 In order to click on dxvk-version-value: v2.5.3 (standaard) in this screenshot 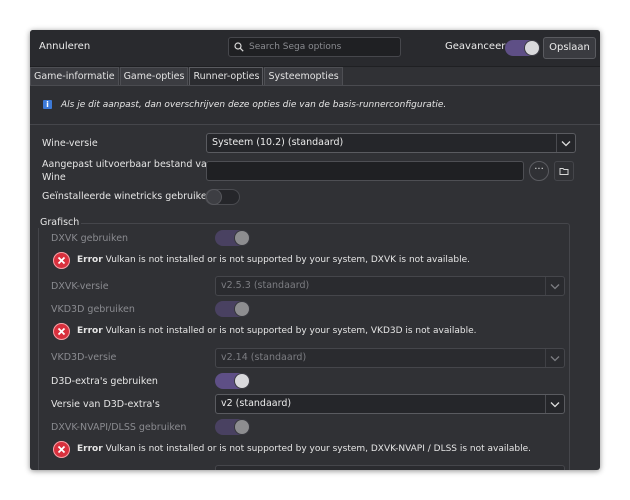, I will do `click(265, 285)`.